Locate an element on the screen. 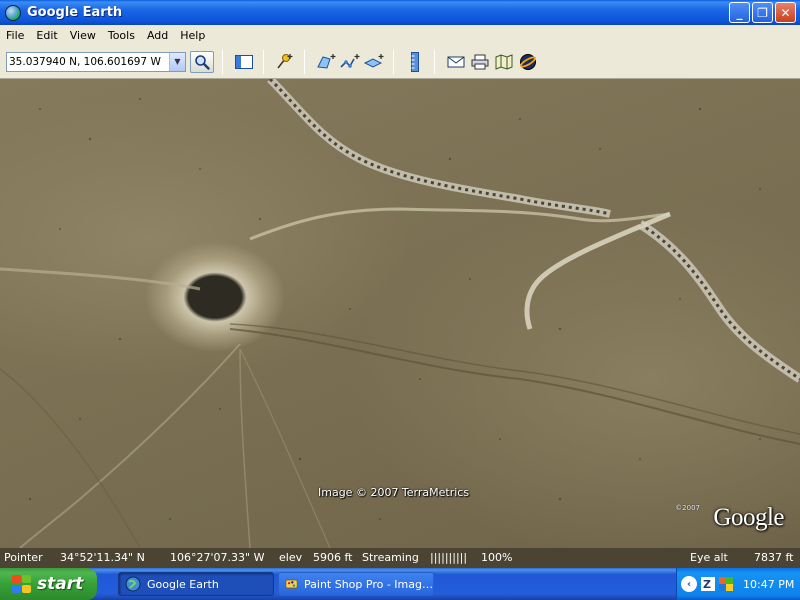 The width and height of the screenshot is (800, 600). show-hidden-icons-icon: ‹ is located at coordinates (689, 584).